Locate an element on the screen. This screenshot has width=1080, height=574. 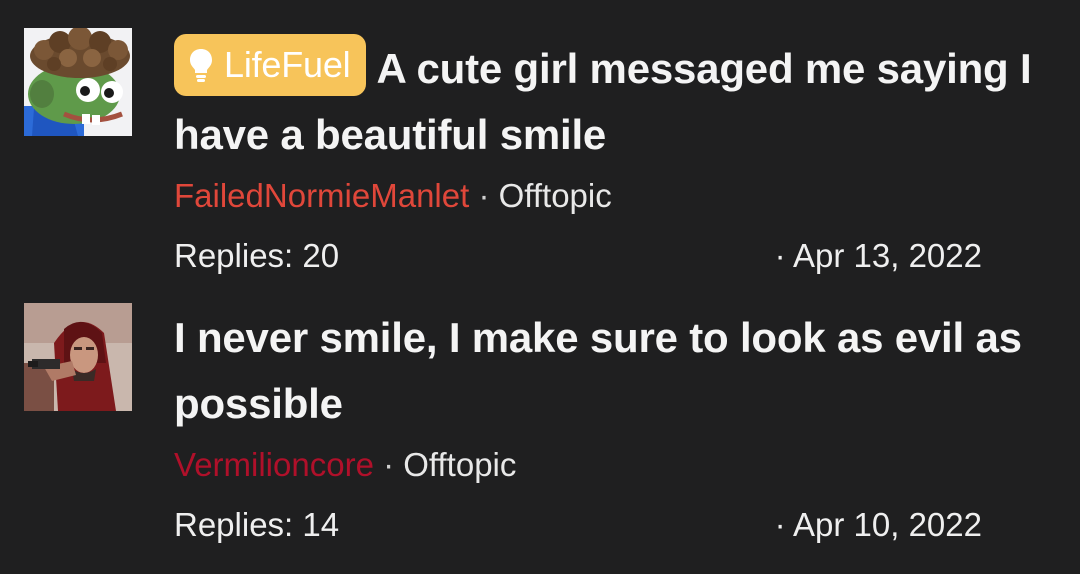
thread-stats: Replies: 20 · Apr 13, 2022 is located at coordinates (615, 256).